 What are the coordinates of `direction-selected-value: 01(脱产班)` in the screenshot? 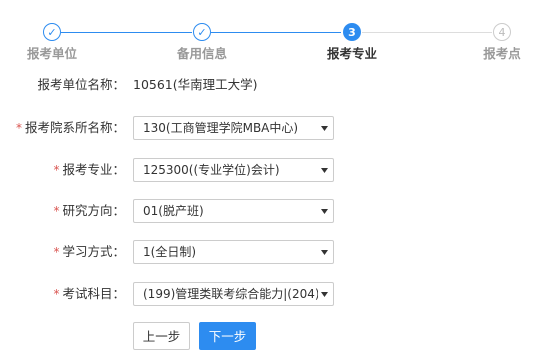 It's located at (173, 211).